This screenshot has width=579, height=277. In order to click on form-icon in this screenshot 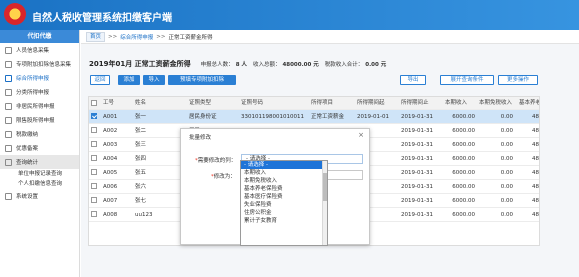, I will do `click(8, 78)`.